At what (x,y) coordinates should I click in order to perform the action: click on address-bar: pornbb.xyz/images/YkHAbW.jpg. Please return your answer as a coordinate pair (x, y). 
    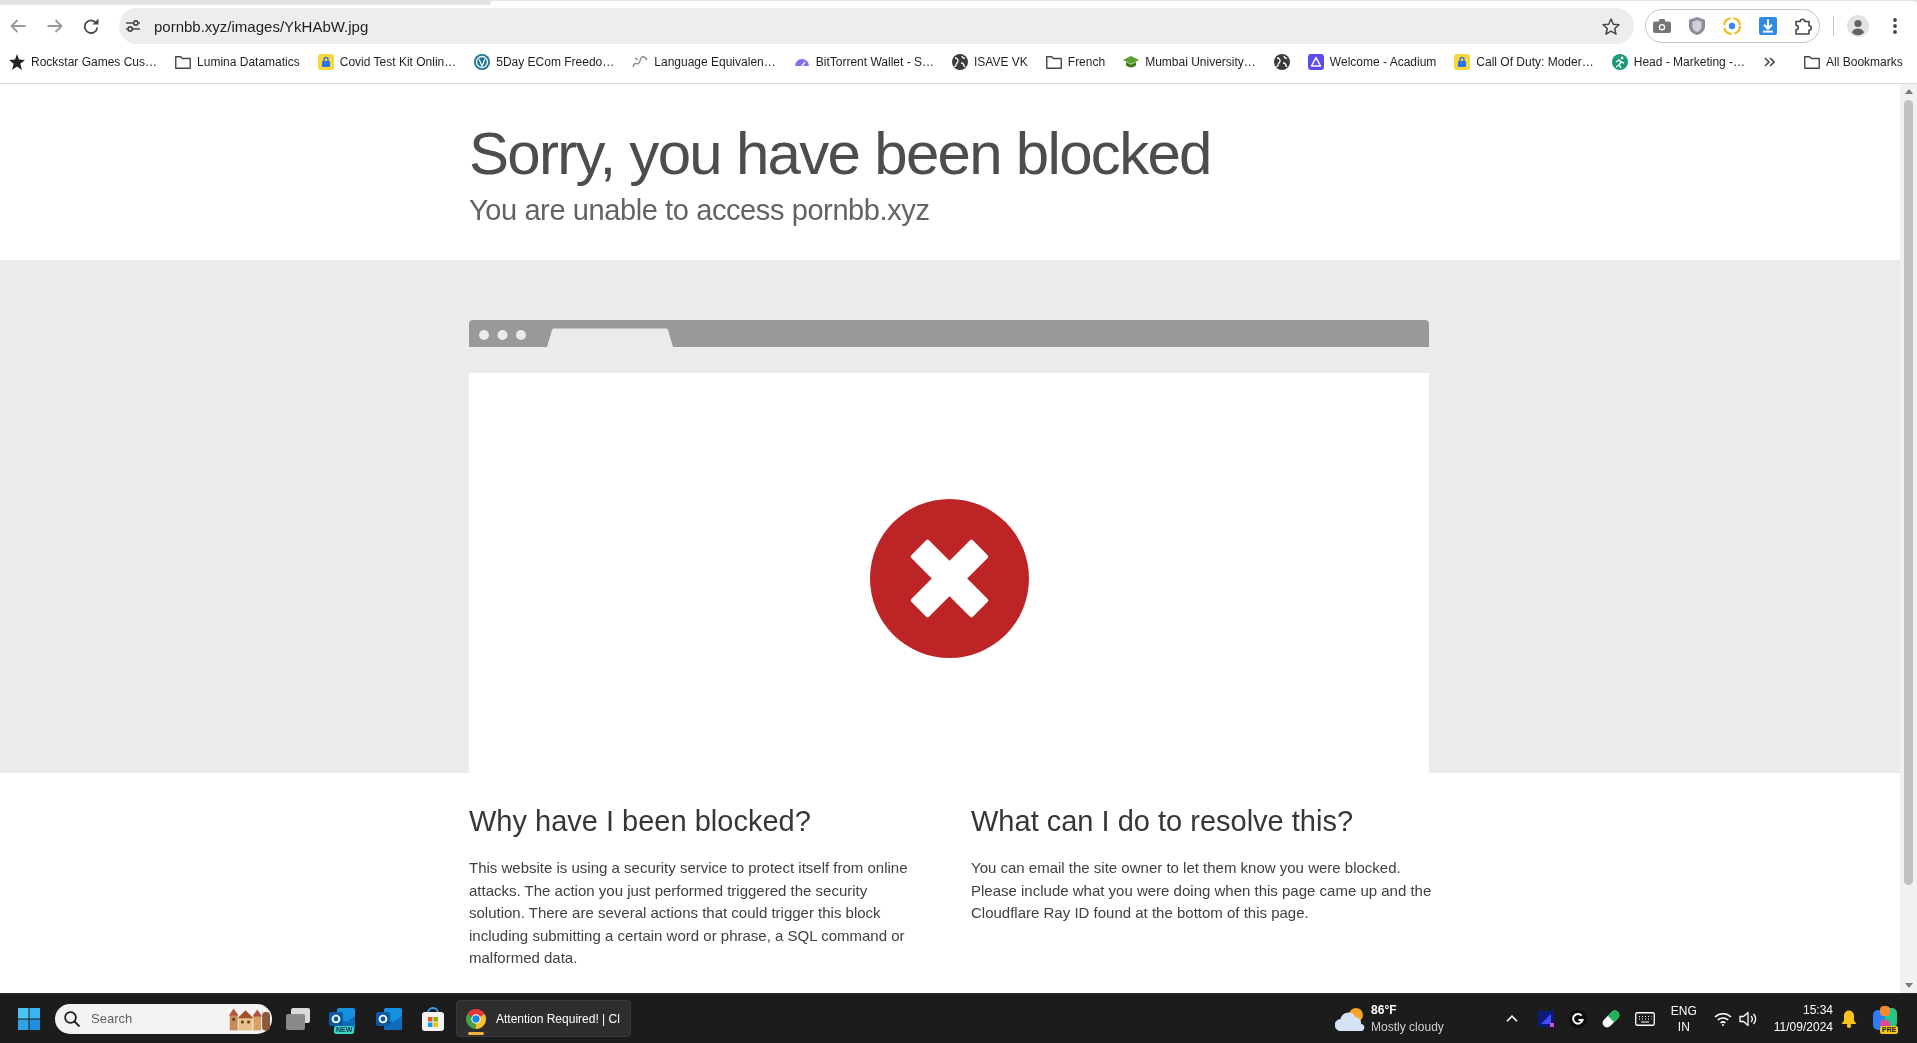
    Looking at the image, I should click on (876, 26).